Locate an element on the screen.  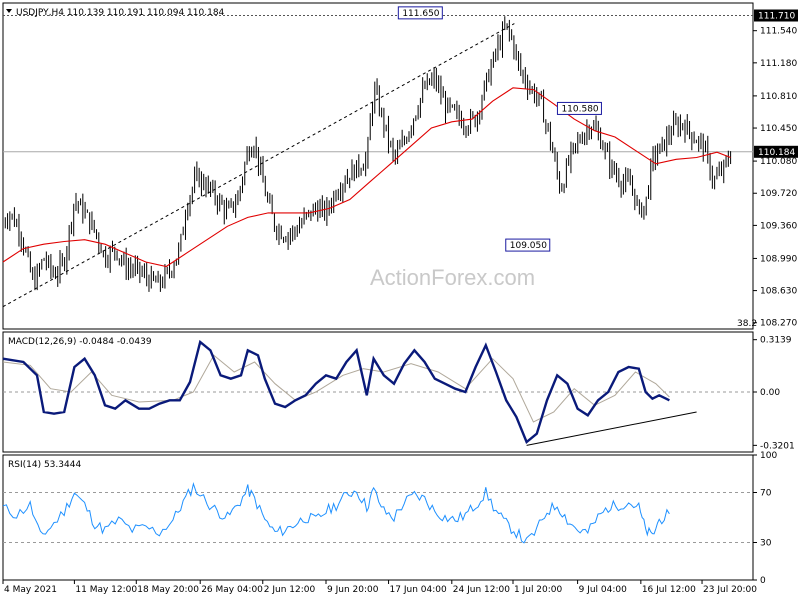
macd-ytick-label: -0.3201 is located at coordinates (777, 446).